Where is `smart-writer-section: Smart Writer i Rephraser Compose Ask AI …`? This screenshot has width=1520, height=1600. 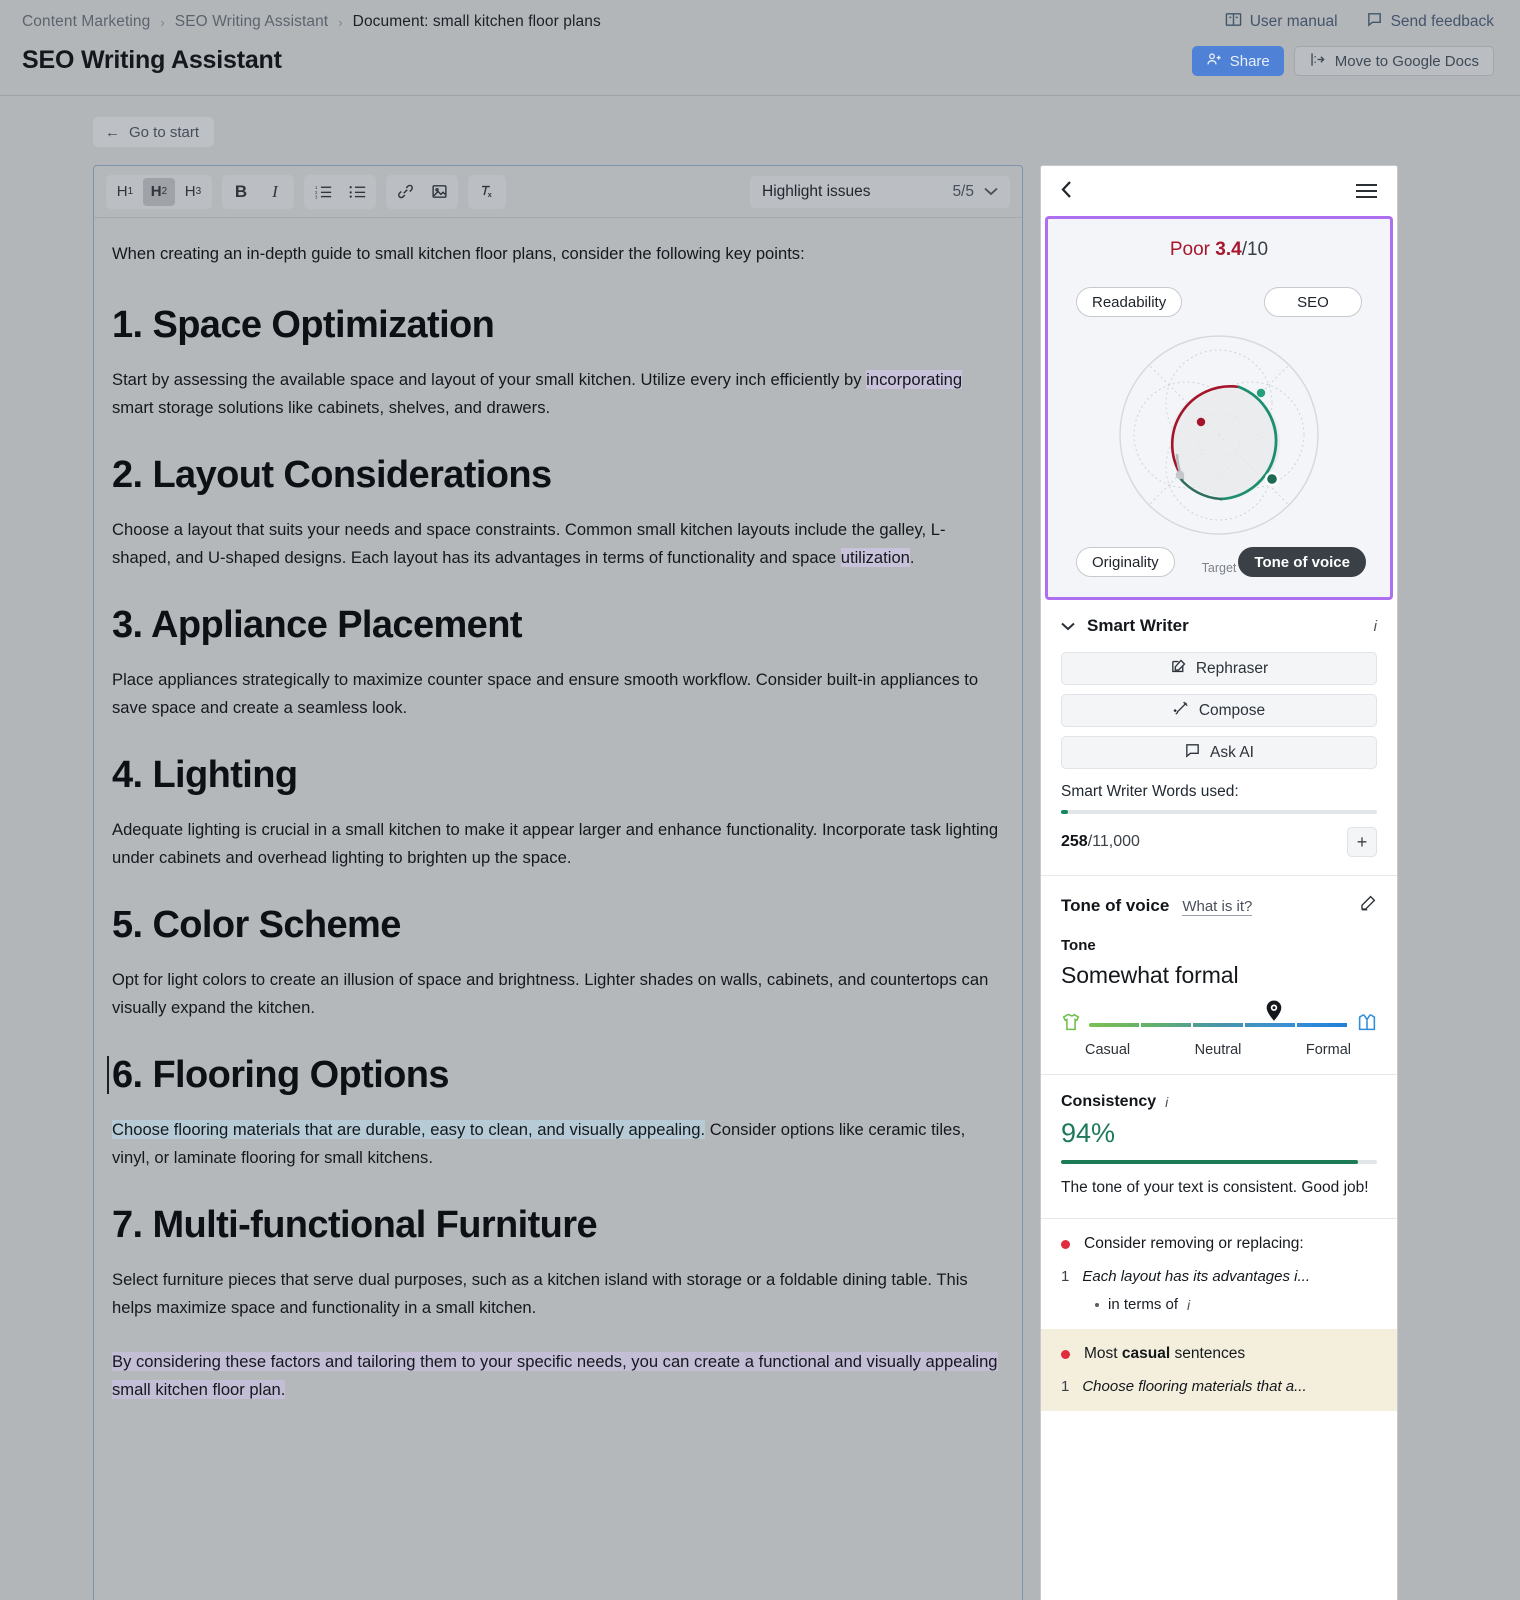
smart-writer-section: Smart Writer i Rephraser Compose Ask AI … is located at coordinates (1219, 737).